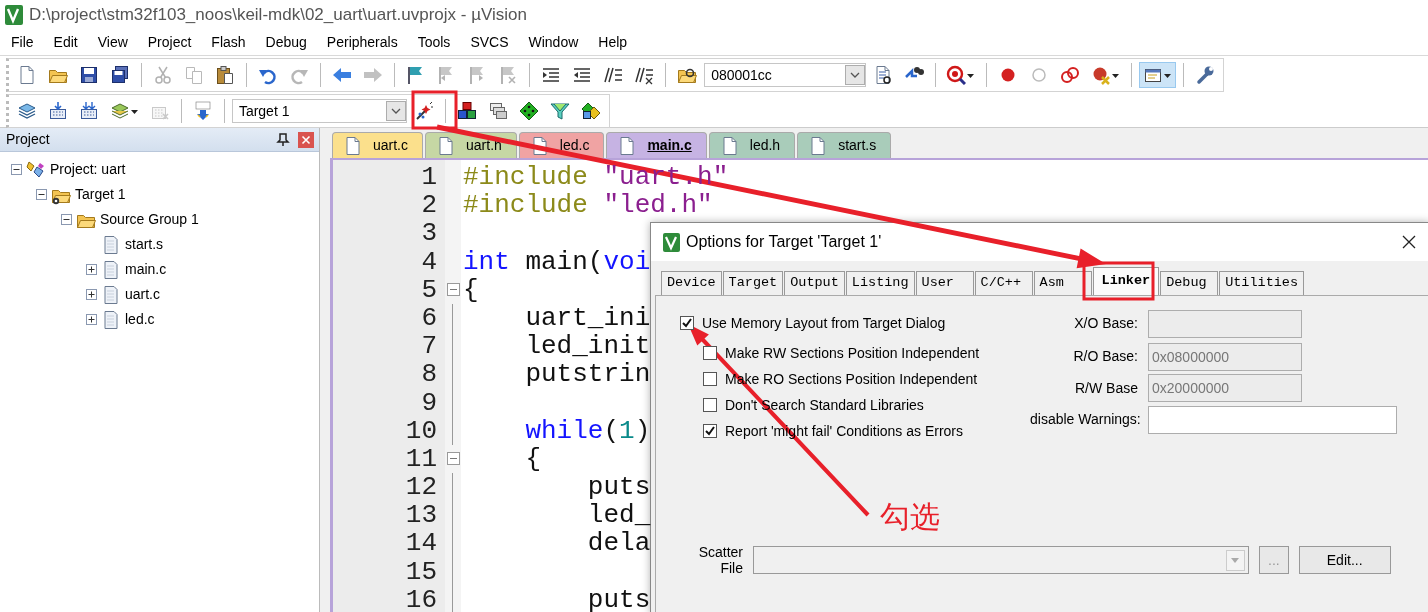  Describe the element at coordinates (100, 194) in the screenshot. I see `tree-item: Target 1` at that location.